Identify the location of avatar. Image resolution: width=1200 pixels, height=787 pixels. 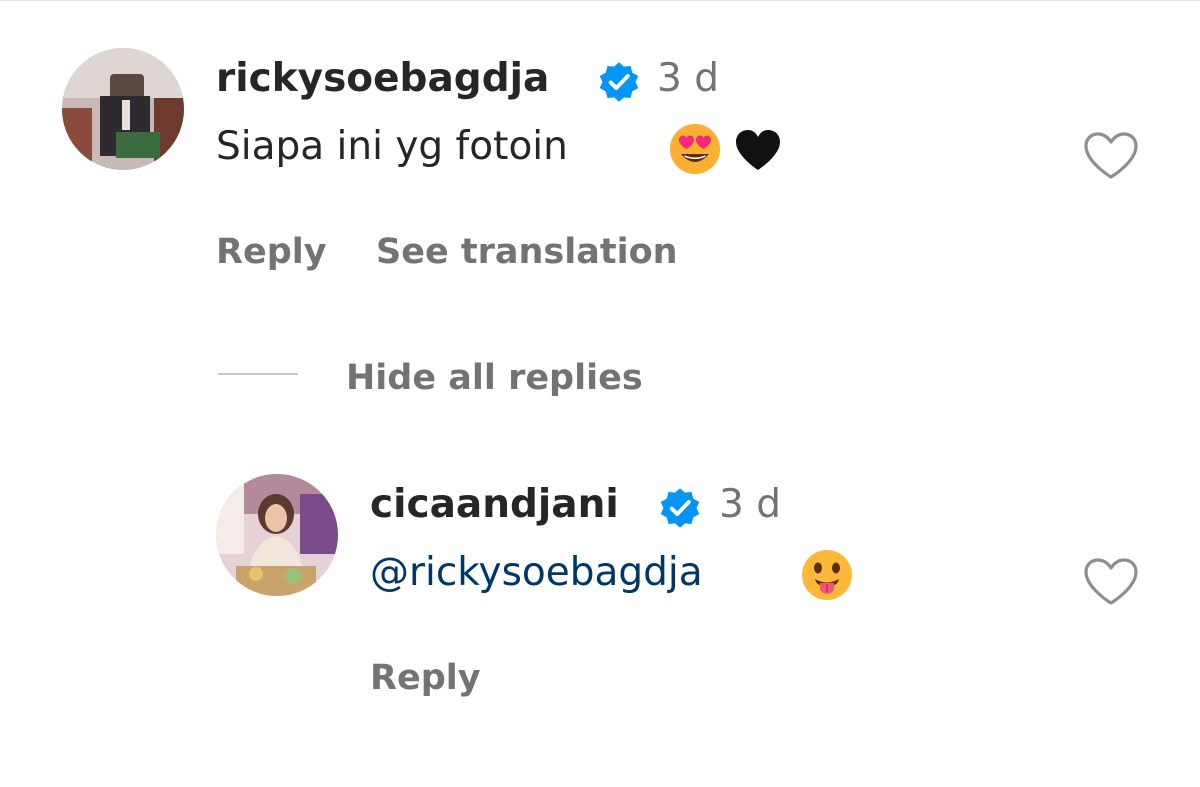
(123, 109).